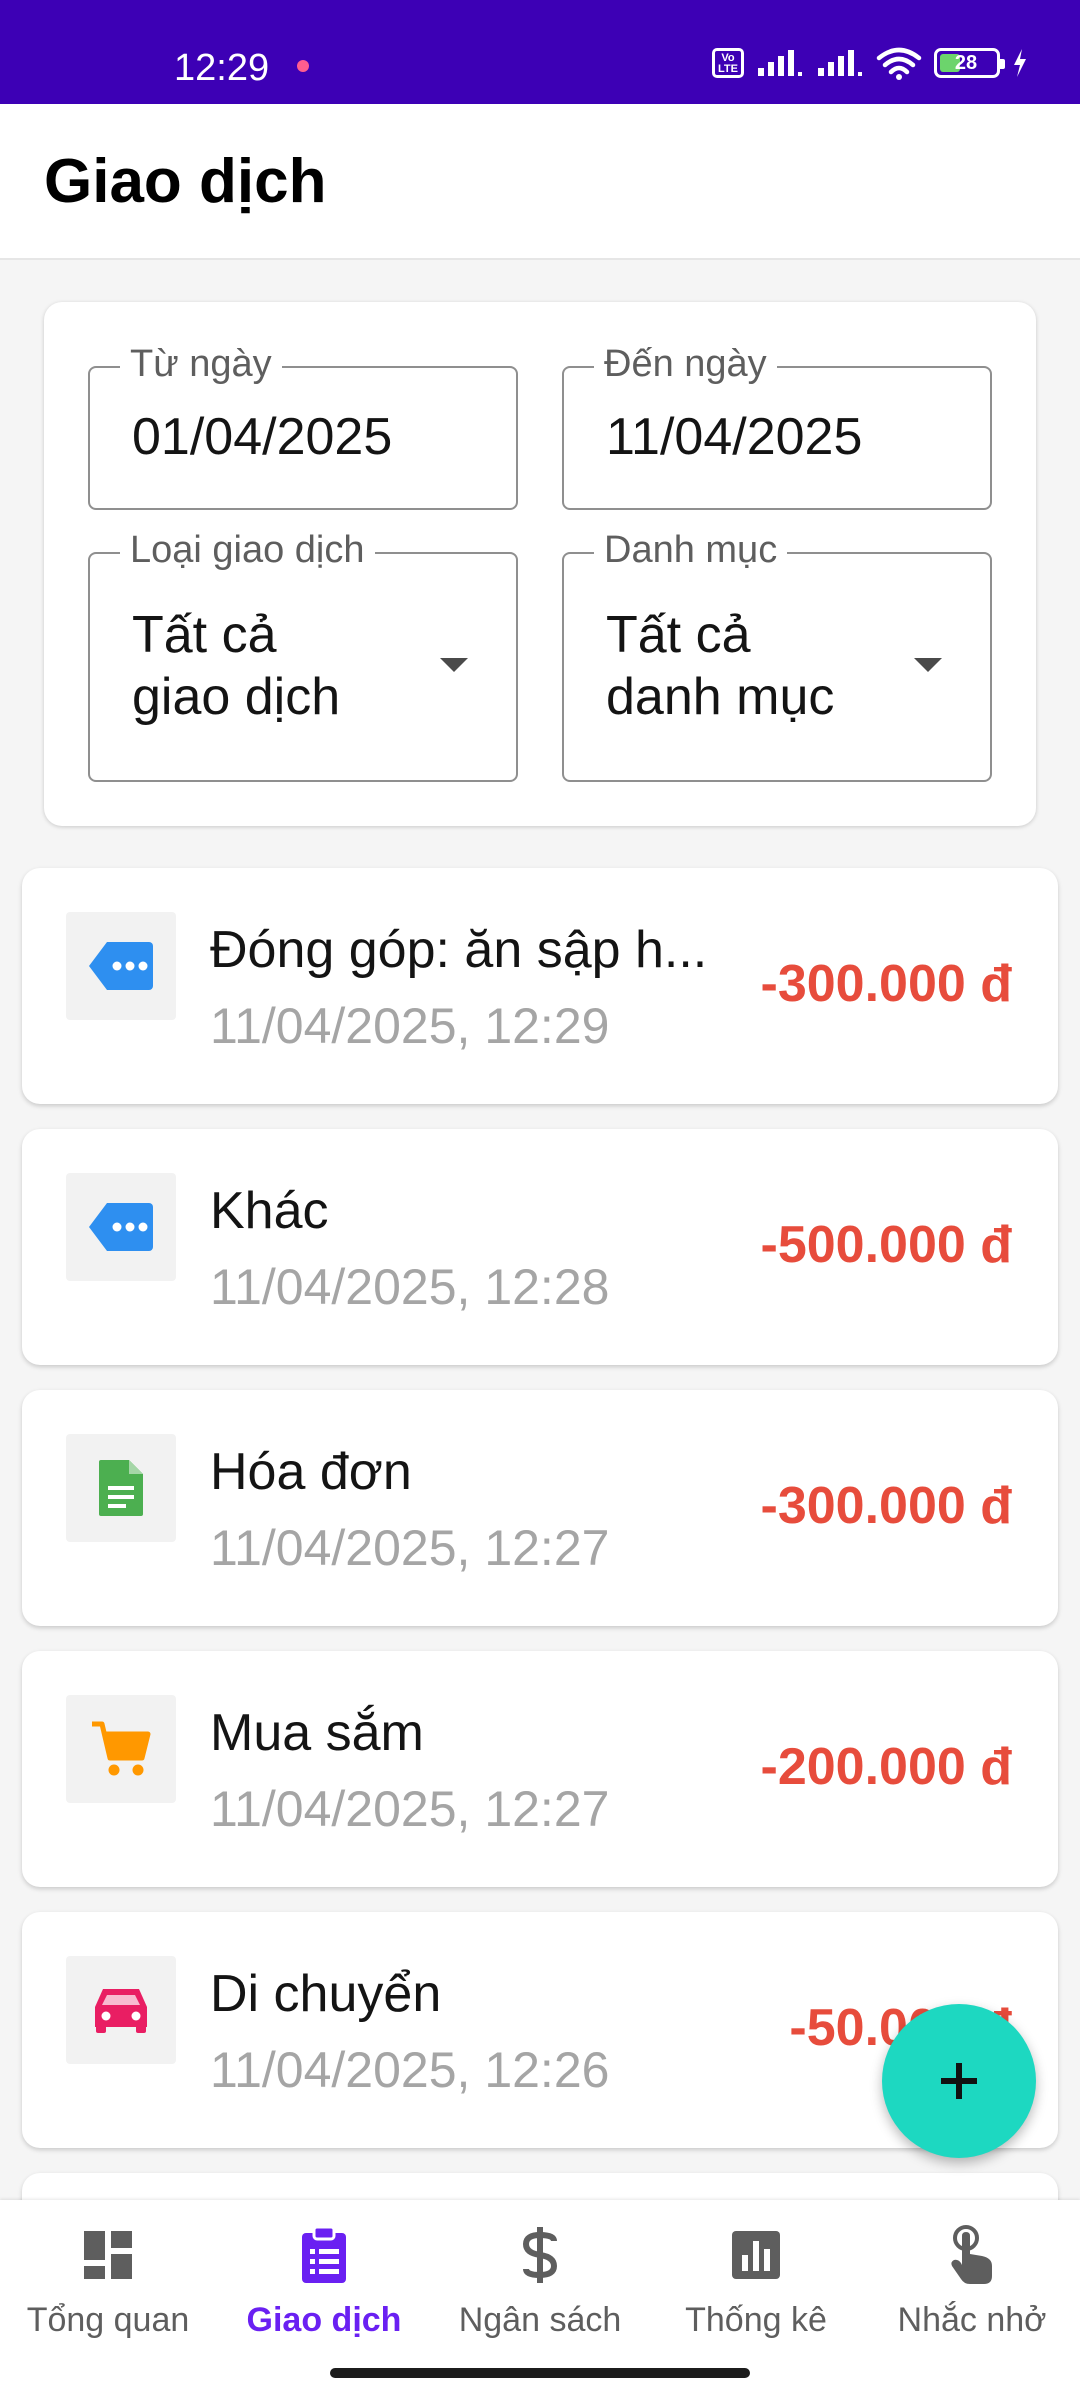  Describe the element at coordinates (410, 1287) in the screenshot. I see `transaction-date: 11/04/2025, 12:28` at that location.